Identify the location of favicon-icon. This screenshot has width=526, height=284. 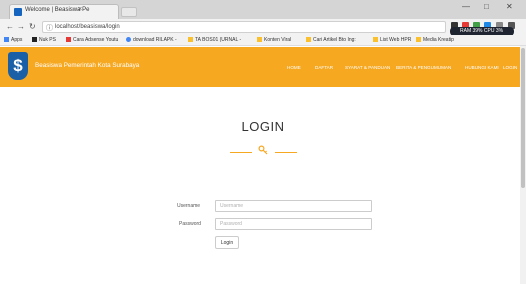
(18, 12).